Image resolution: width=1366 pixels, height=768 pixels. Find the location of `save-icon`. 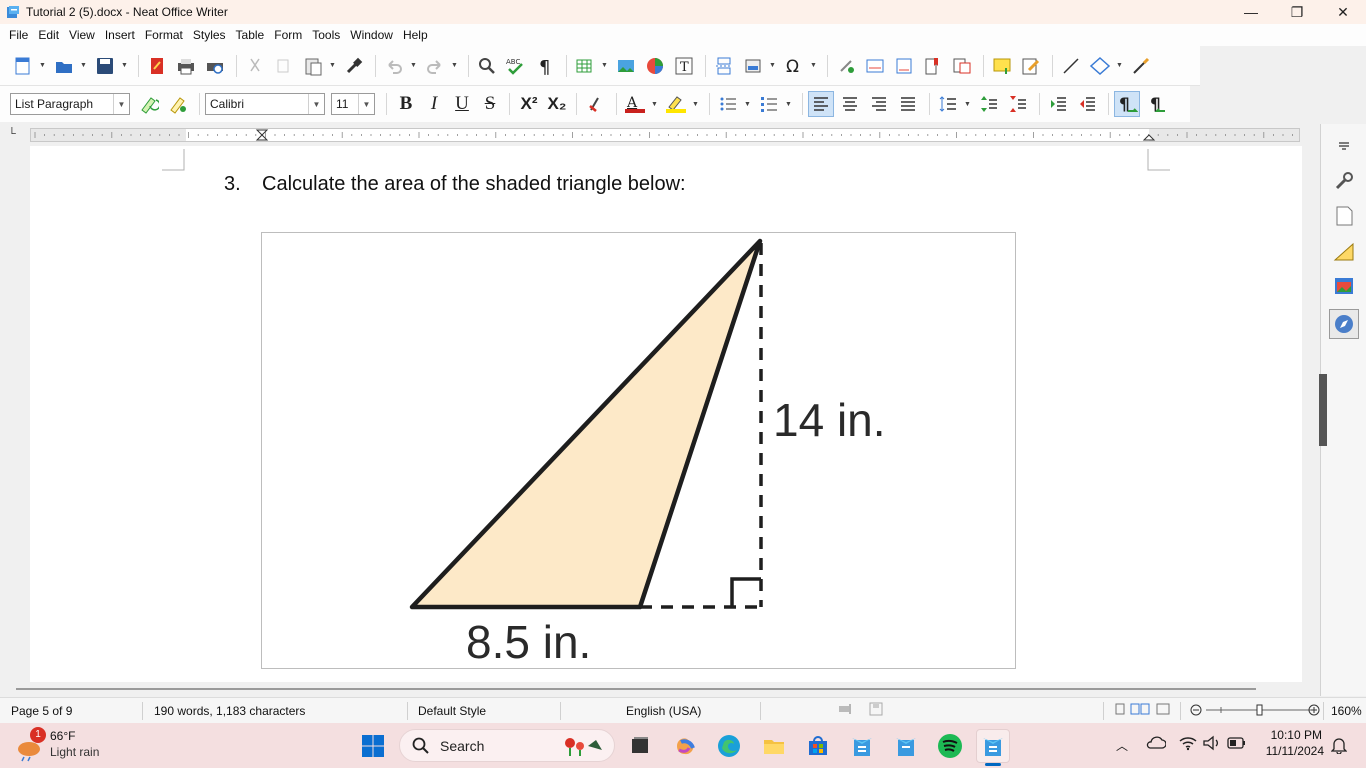

save-icon is located at coordinates (105, 66).